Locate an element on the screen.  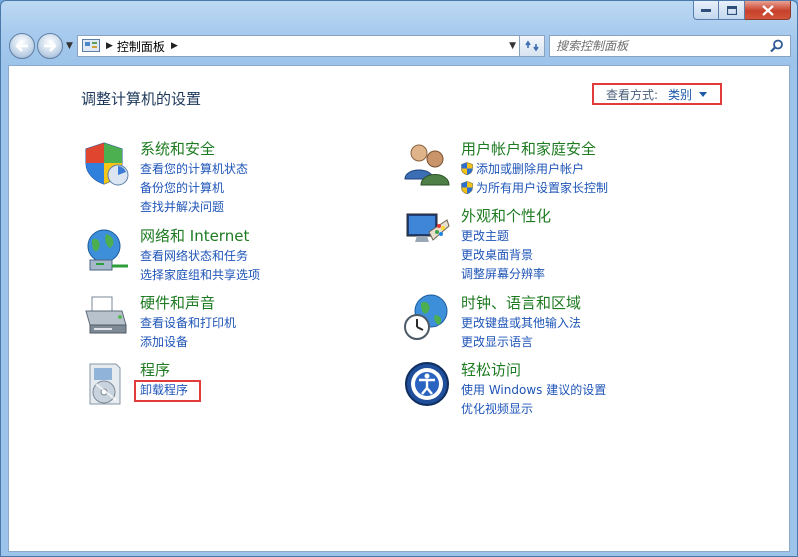
maximize-icon is located at coordinates (731, 10).